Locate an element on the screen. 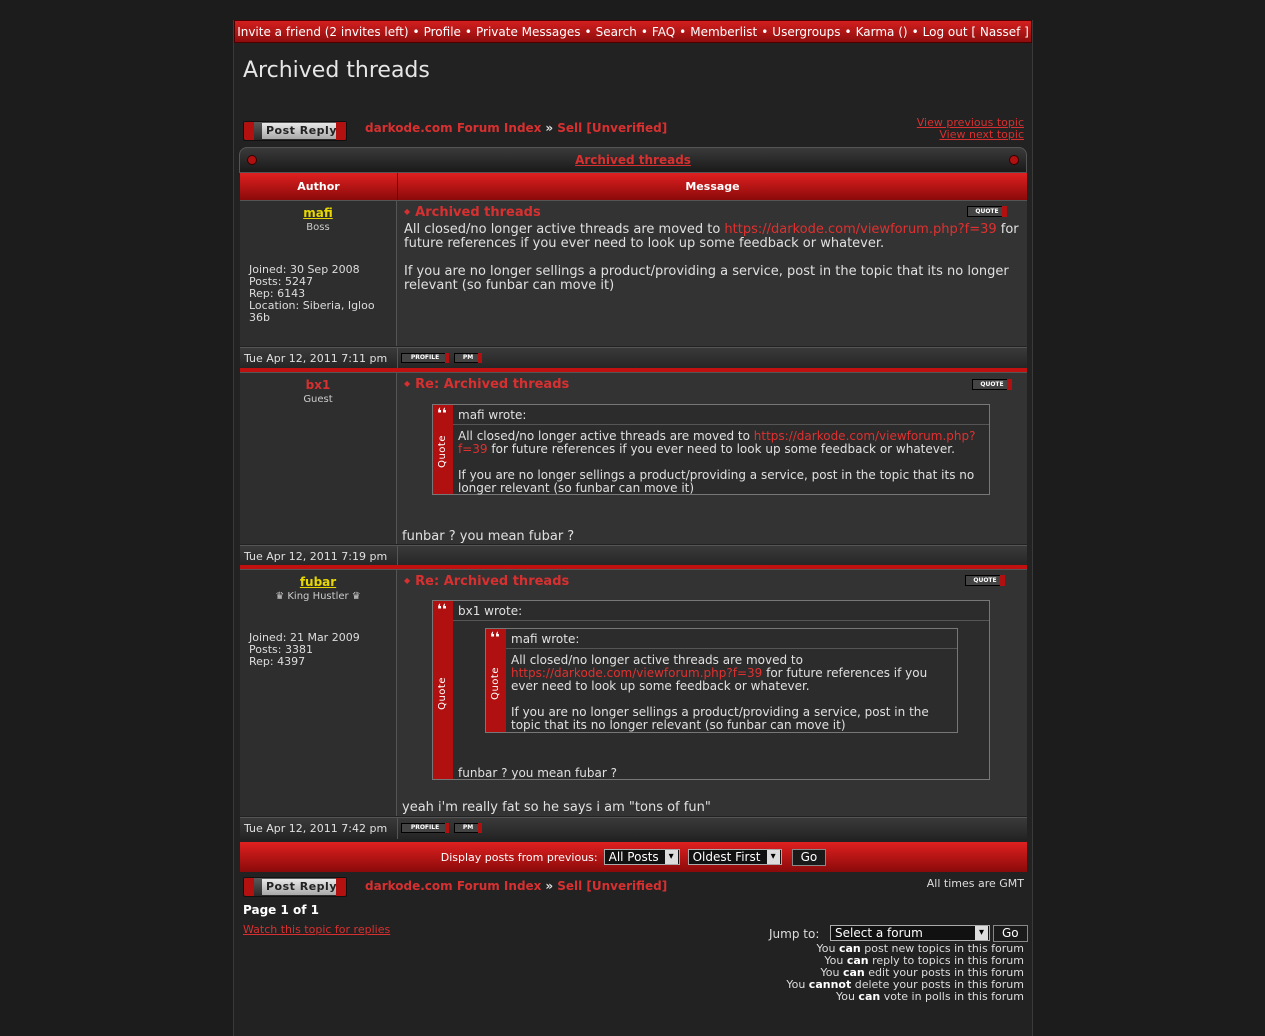  permission-line: You can vote in polls in this forum is located at coordinates (929, 996).